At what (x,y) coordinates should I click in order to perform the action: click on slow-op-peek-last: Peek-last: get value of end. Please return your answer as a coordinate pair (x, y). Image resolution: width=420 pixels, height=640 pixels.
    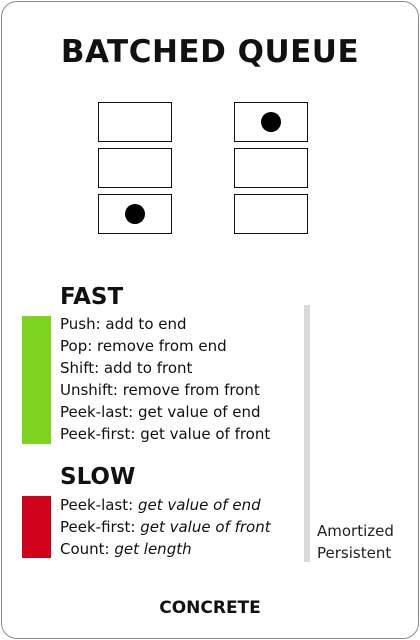
    Looking at the image, I should click on (165, 505).